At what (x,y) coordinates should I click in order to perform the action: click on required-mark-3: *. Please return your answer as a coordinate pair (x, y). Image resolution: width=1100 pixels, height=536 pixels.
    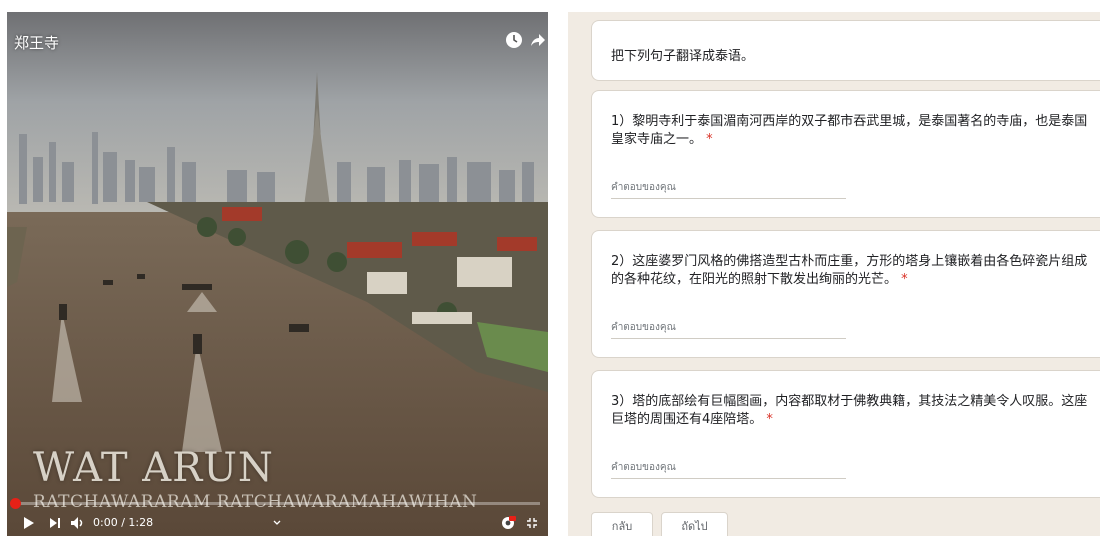
    Looking at the image, I should click on (769, 419).